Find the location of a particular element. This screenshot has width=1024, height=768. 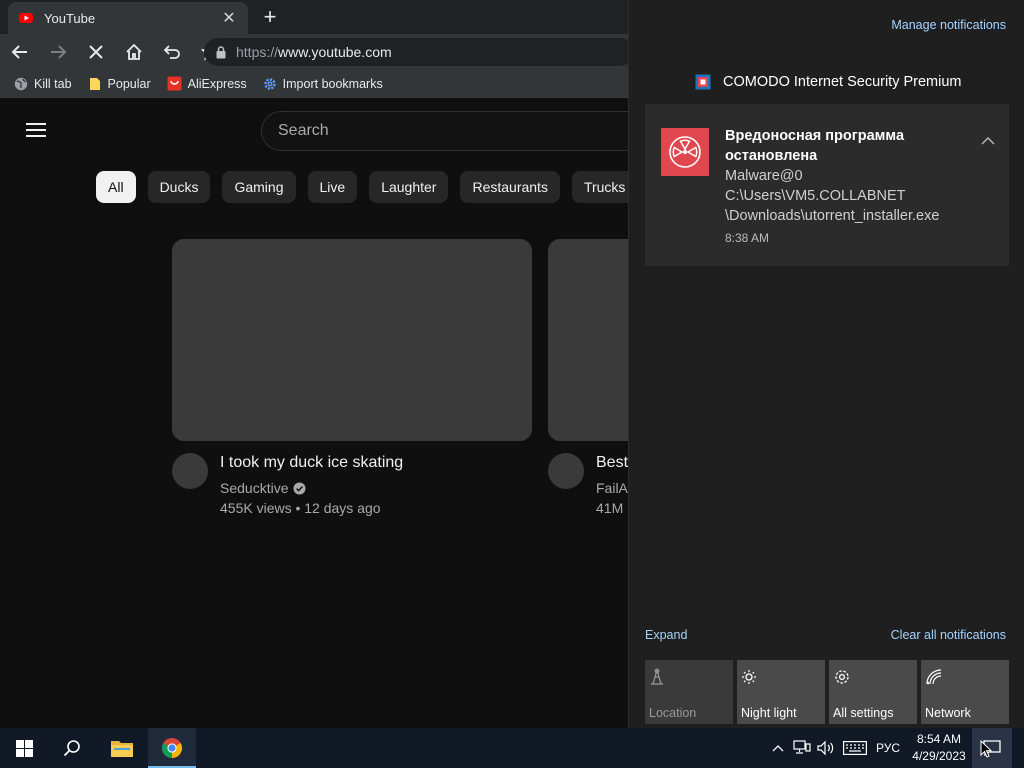

search-button is located at coordinates (72, 748).